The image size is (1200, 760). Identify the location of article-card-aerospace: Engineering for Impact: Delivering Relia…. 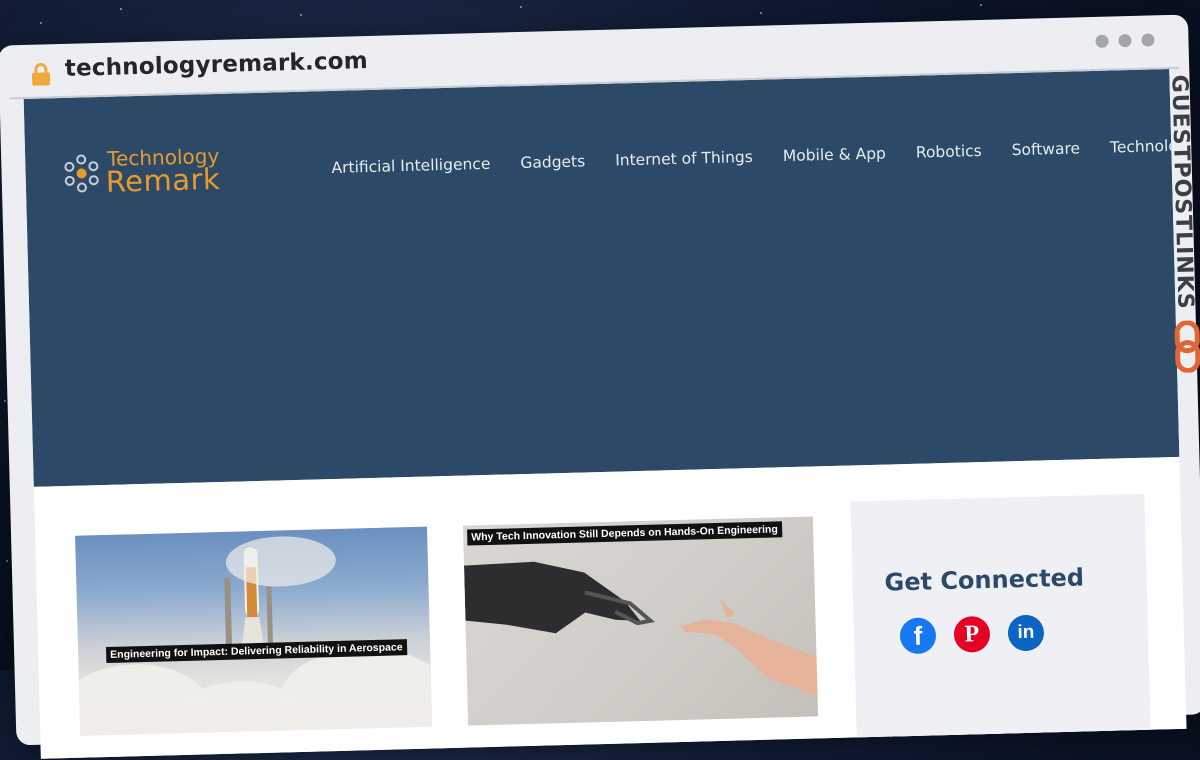
(254, 631).